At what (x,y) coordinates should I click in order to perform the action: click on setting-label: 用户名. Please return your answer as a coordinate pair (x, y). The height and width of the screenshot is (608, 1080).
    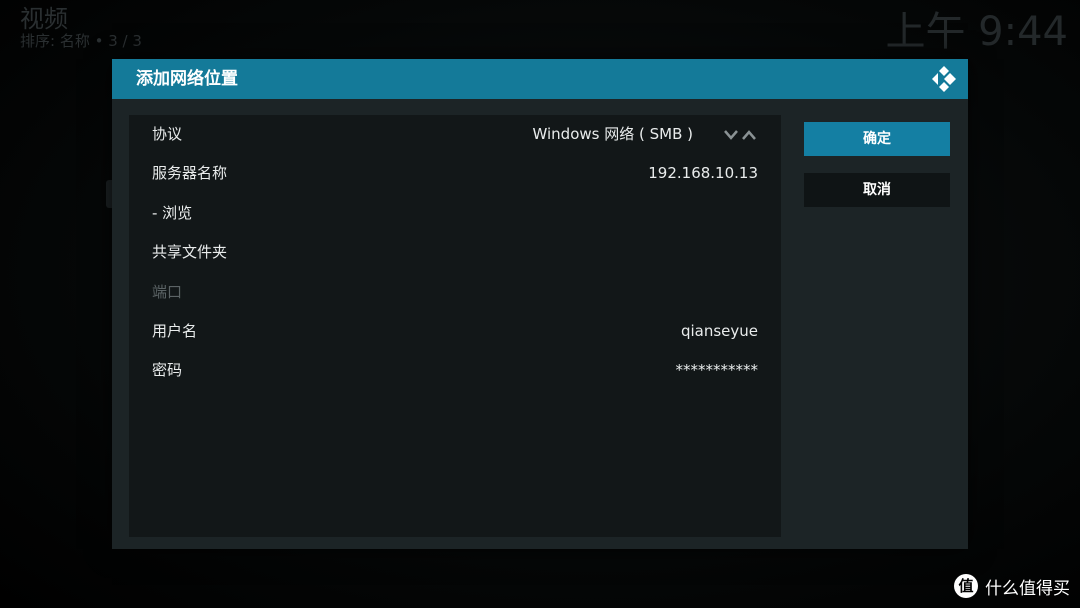
    Looking at the image, I should click on (175, 331).